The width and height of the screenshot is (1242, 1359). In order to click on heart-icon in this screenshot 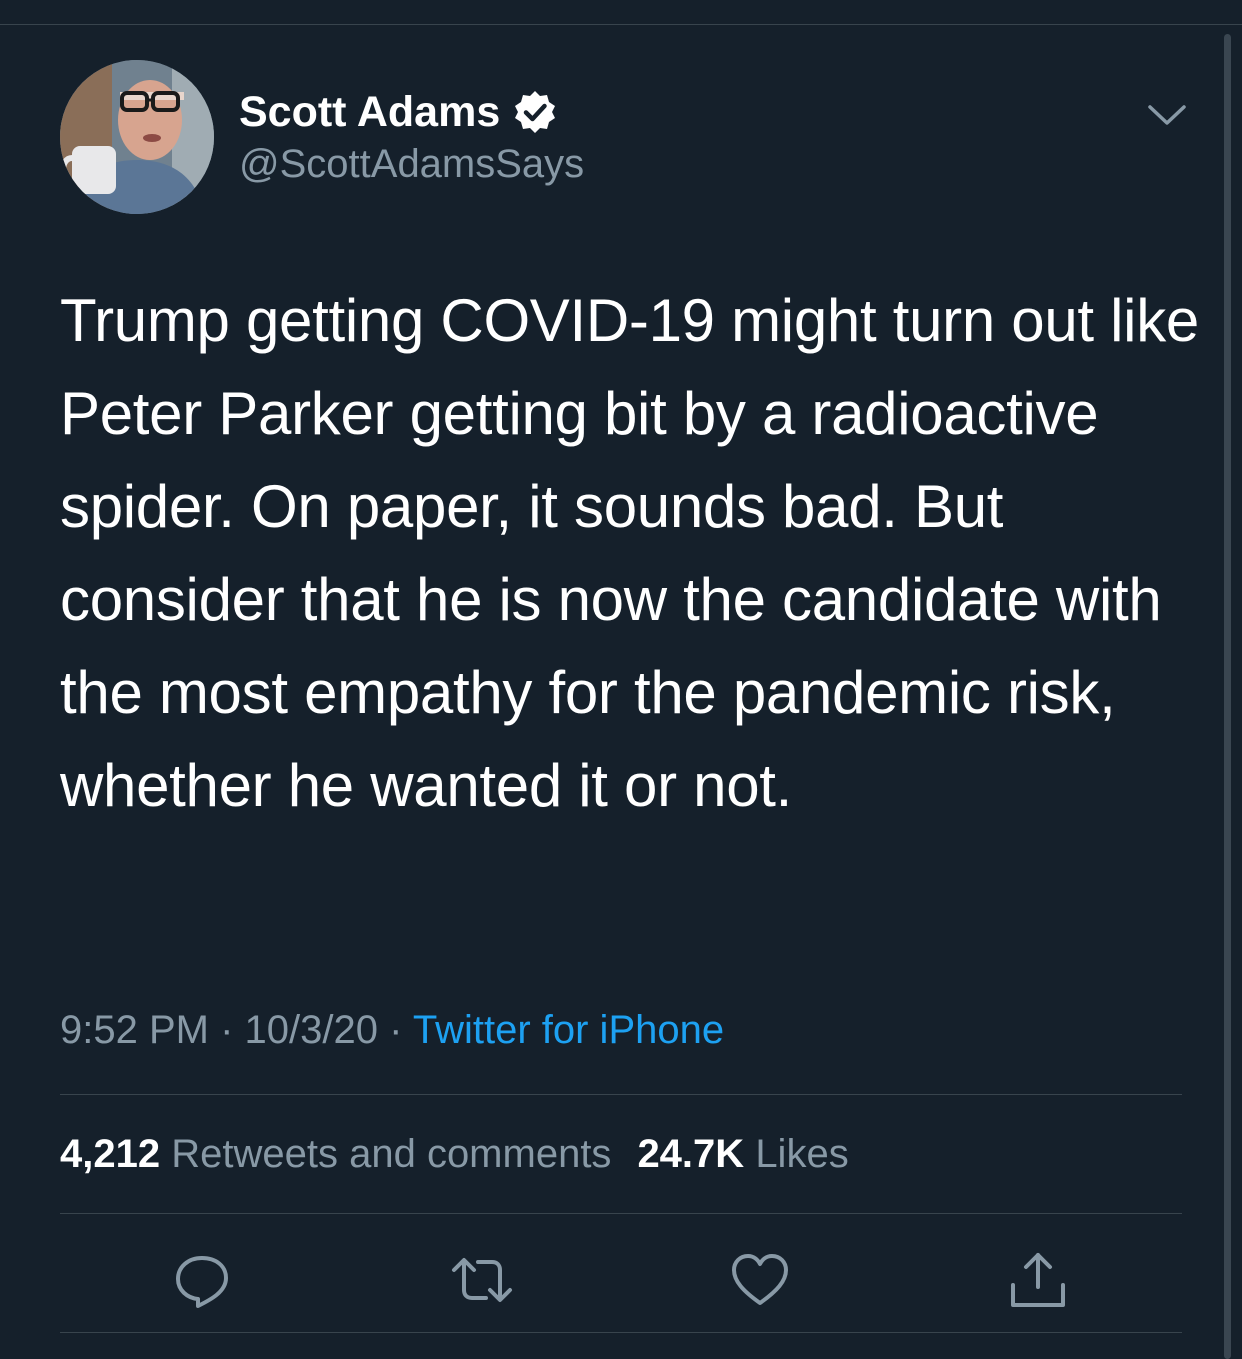, I will do `click(760, 1279)`.